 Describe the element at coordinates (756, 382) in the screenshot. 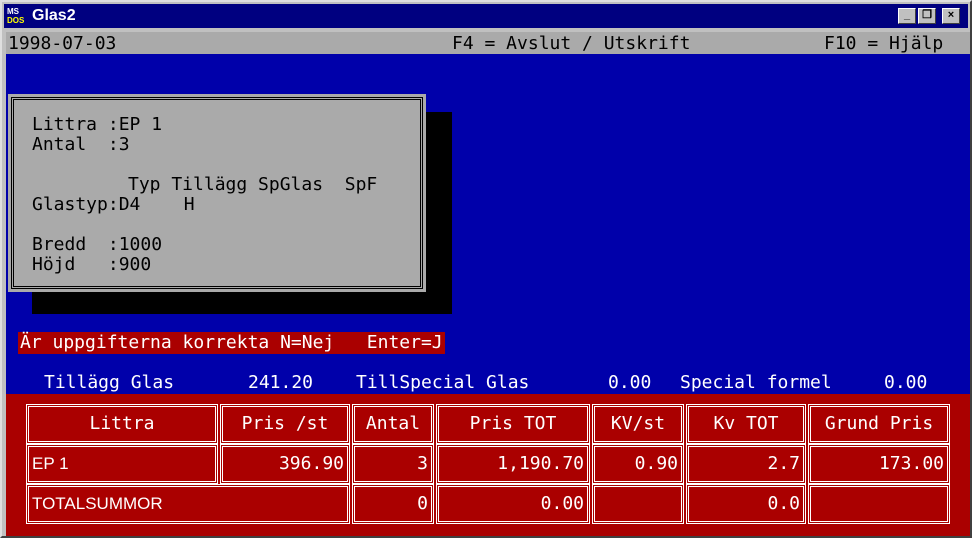

I see `special-formel-label: Special formel` at that location.